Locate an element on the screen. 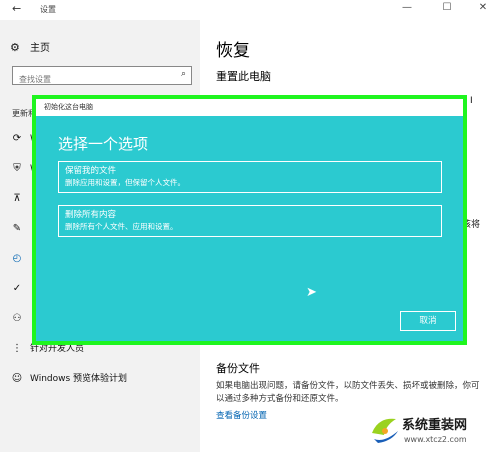 This screenshot has width=500, height=452. dialog-title: 初始化这台电脑 is located at coordinates (249, 107).